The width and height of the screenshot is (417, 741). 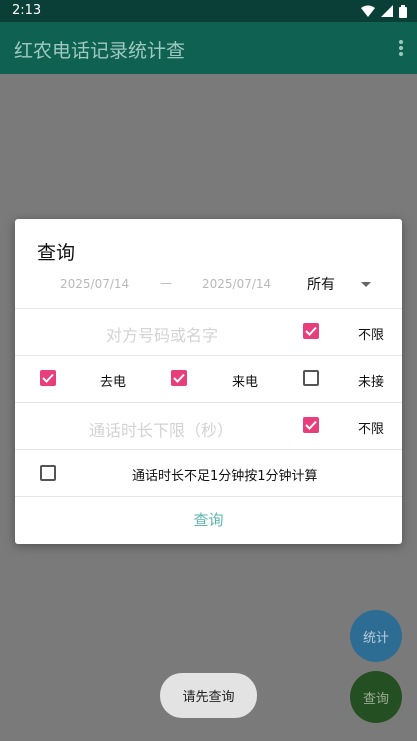 What do you see at coordinates (371, 382) in the screenshot?
I see `missed-label: 未接` at bounding box center [371, 382].